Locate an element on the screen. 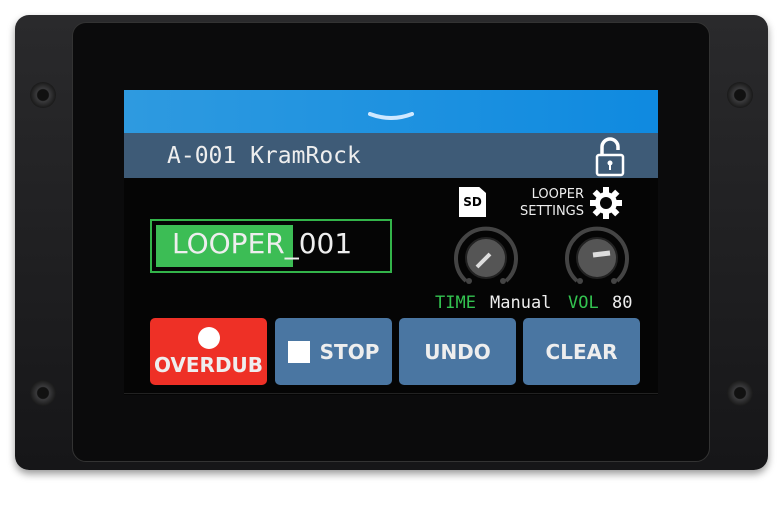 The width and height of the screenshot is (782, 511). file-name-field: LOOPER_001 is located at coordinates (271, 246).